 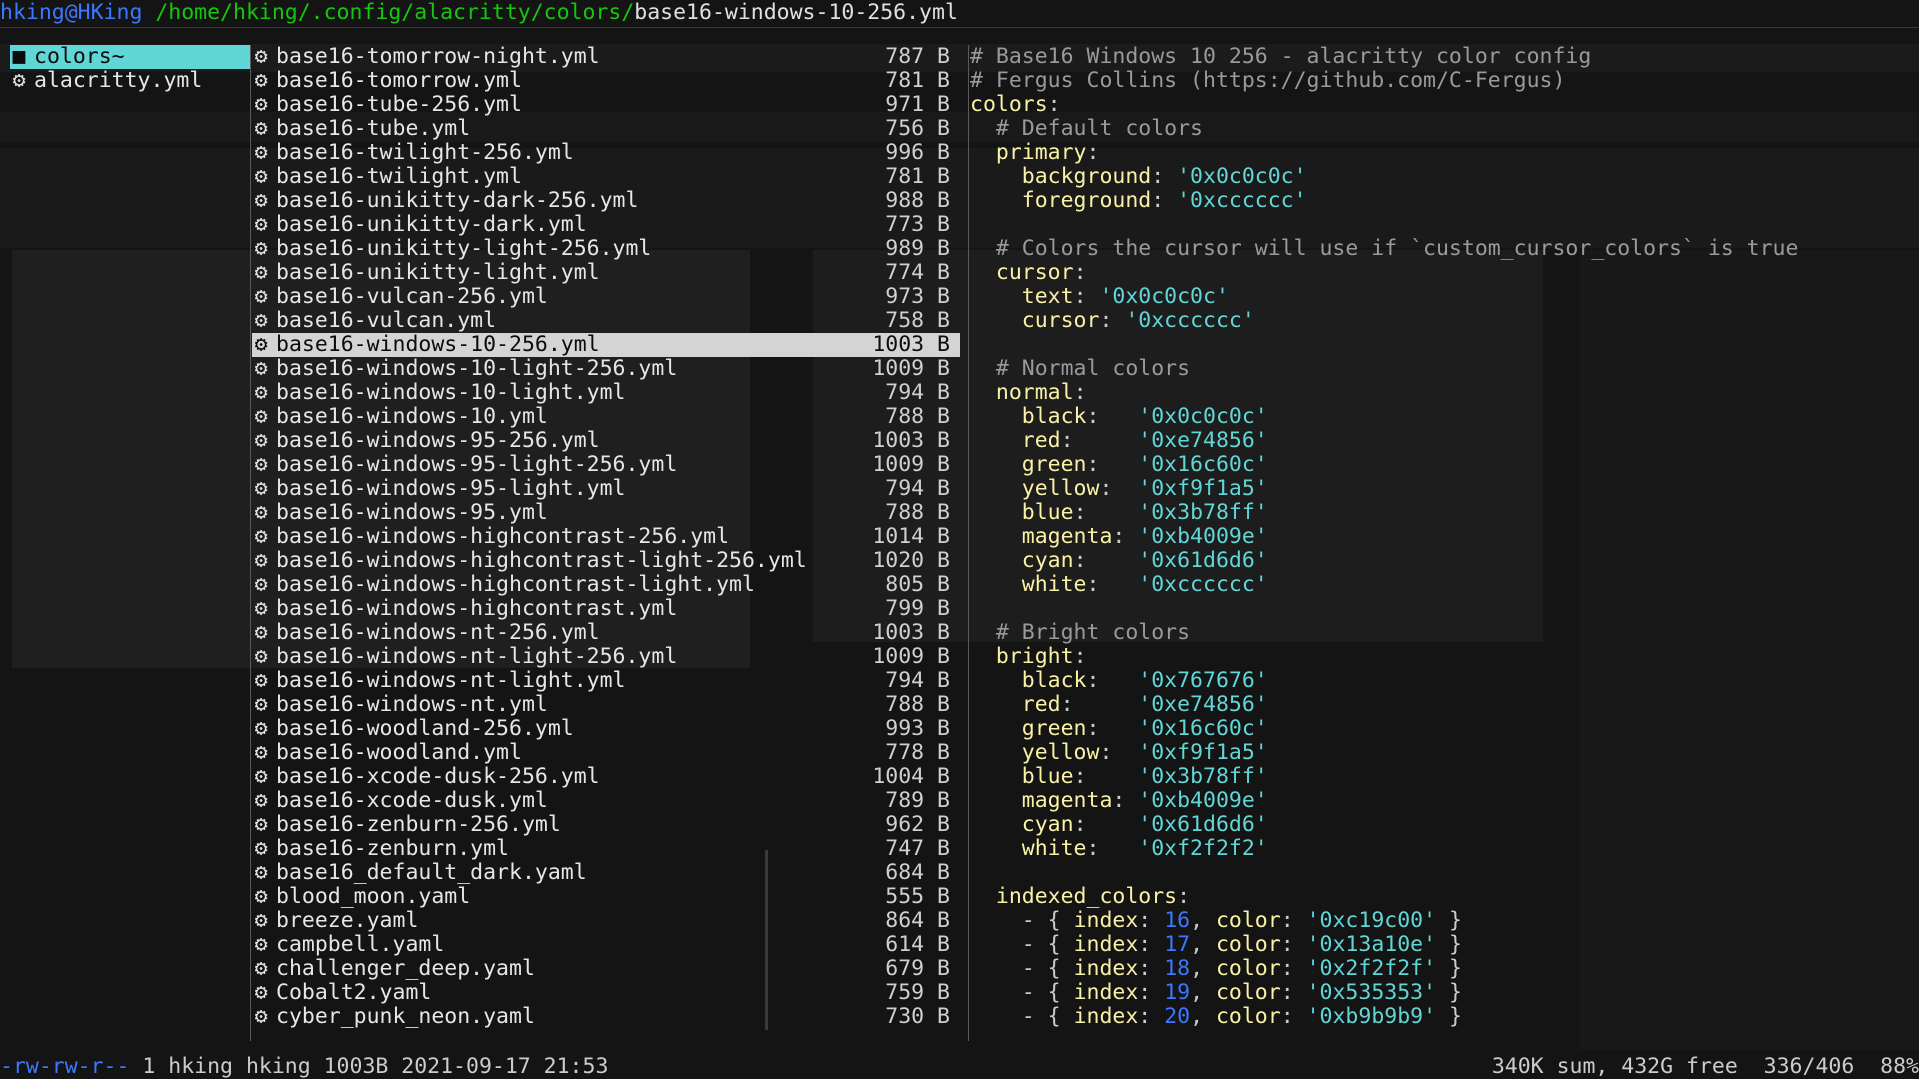 I want to click on file-name: base16-windows-nt-256.yml, so click(x=438, y=632).